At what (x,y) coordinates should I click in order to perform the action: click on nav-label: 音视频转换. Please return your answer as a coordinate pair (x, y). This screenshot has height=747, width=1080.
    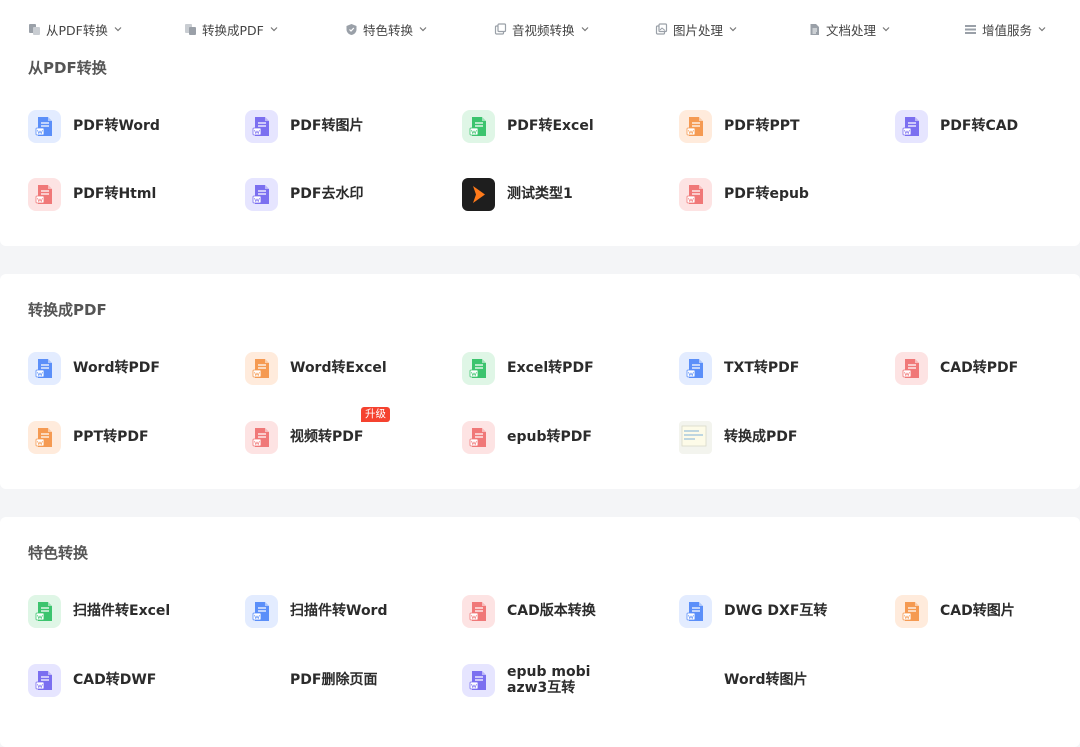
    Looking at the image, I should click on (543, 30).